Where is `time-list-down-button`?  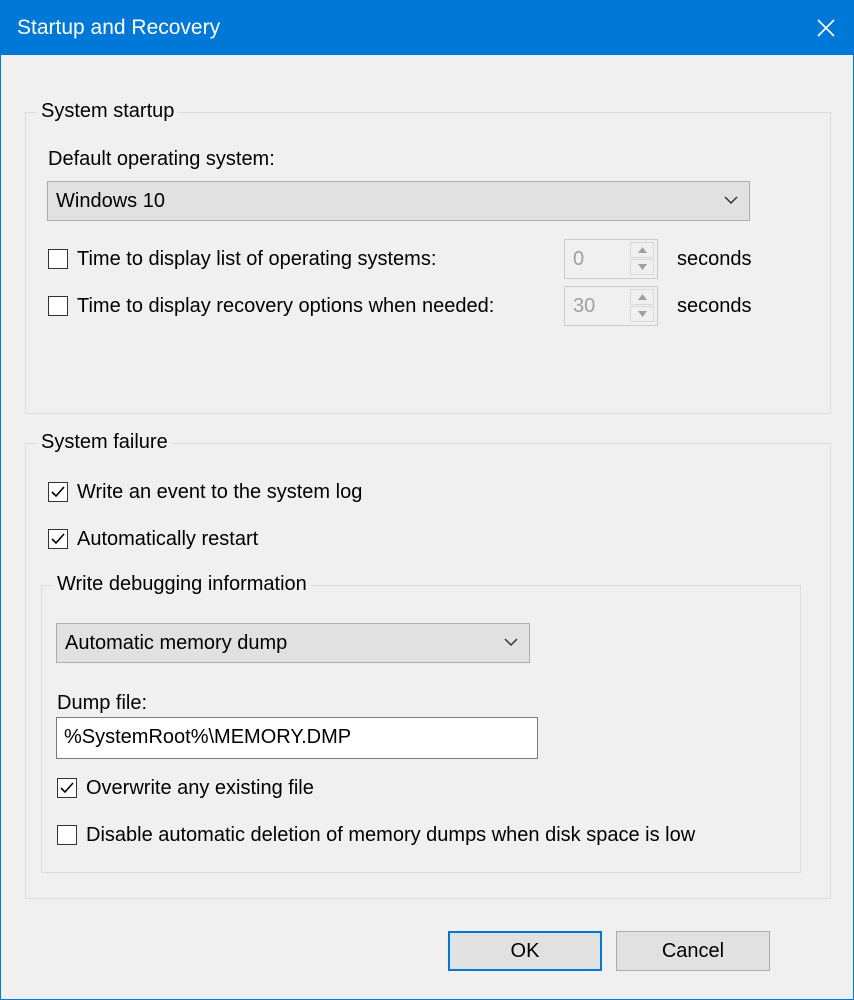
time-list-down-button is located at coordinates (642, 267).